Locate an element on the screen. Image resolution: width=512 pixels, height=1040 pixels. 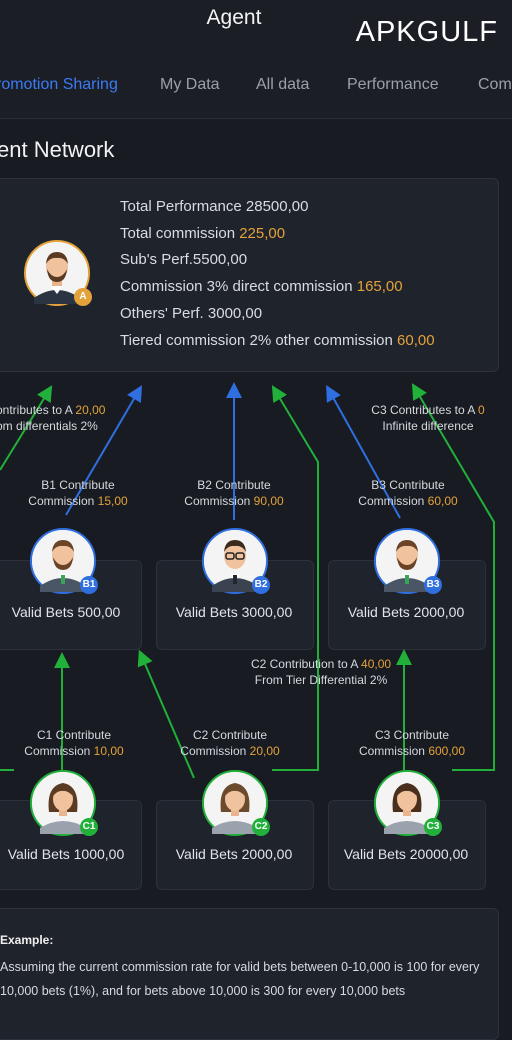
stat-total-performance: Total Performance 28500,00 is located at coordinates (214, 206).